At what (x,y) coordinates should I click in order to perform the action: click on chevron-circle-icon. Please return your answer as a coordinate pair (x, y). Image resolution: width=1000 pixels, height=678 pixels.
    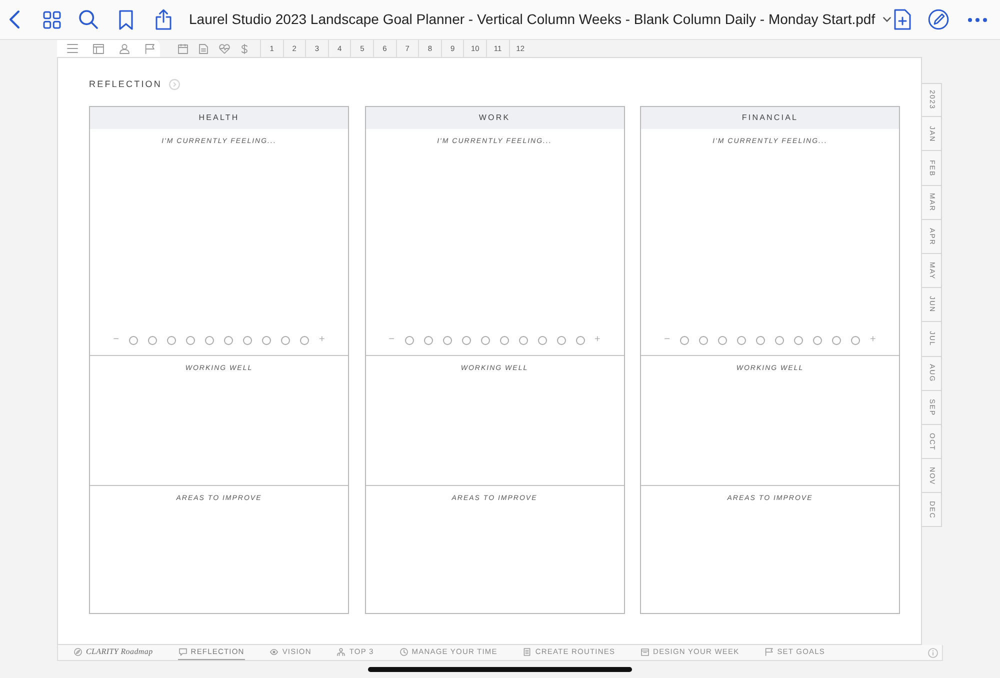
    Looking at the image, I should click on (174, 84).